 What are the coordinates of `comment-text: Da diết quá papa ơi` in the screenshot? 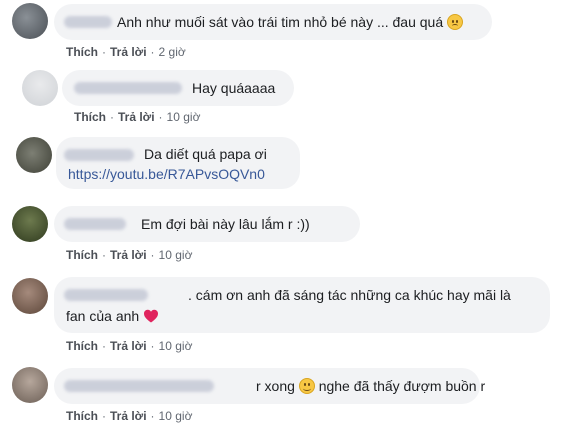 It's located at (205, 154).